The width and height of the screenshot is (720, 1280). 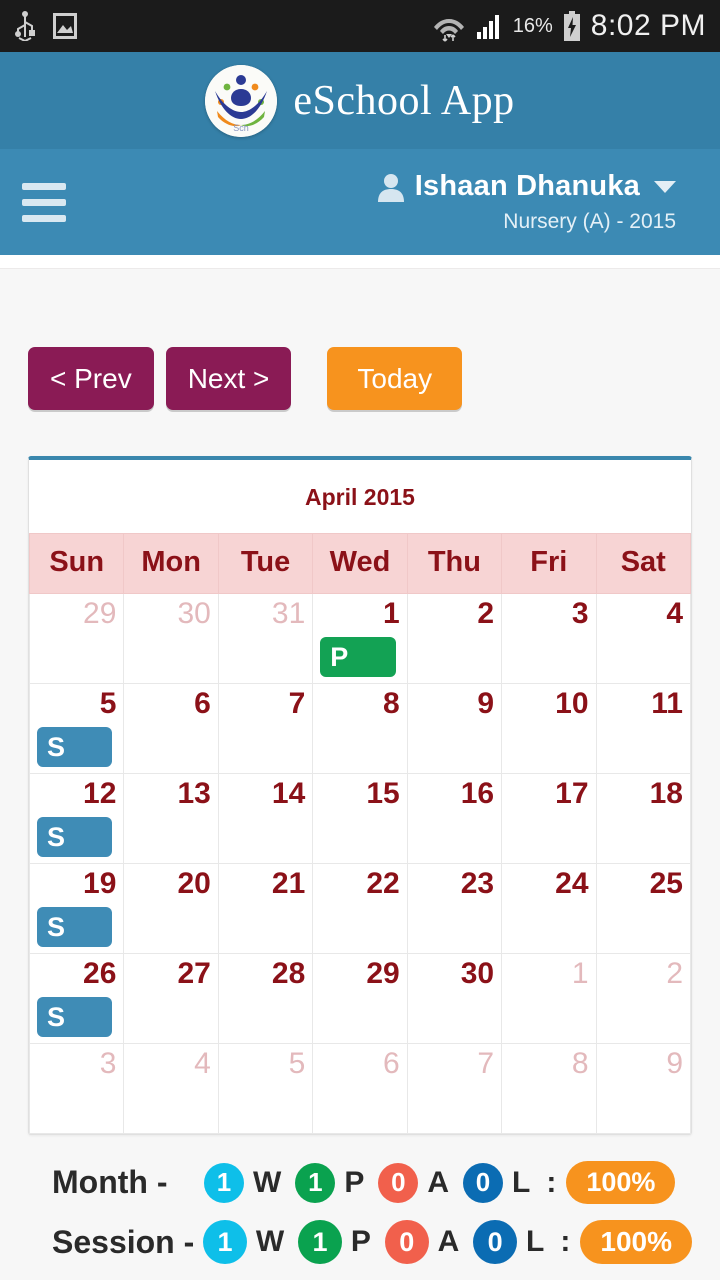 I want to click on calendar-day-number: 5, so click(x=108, y=703).